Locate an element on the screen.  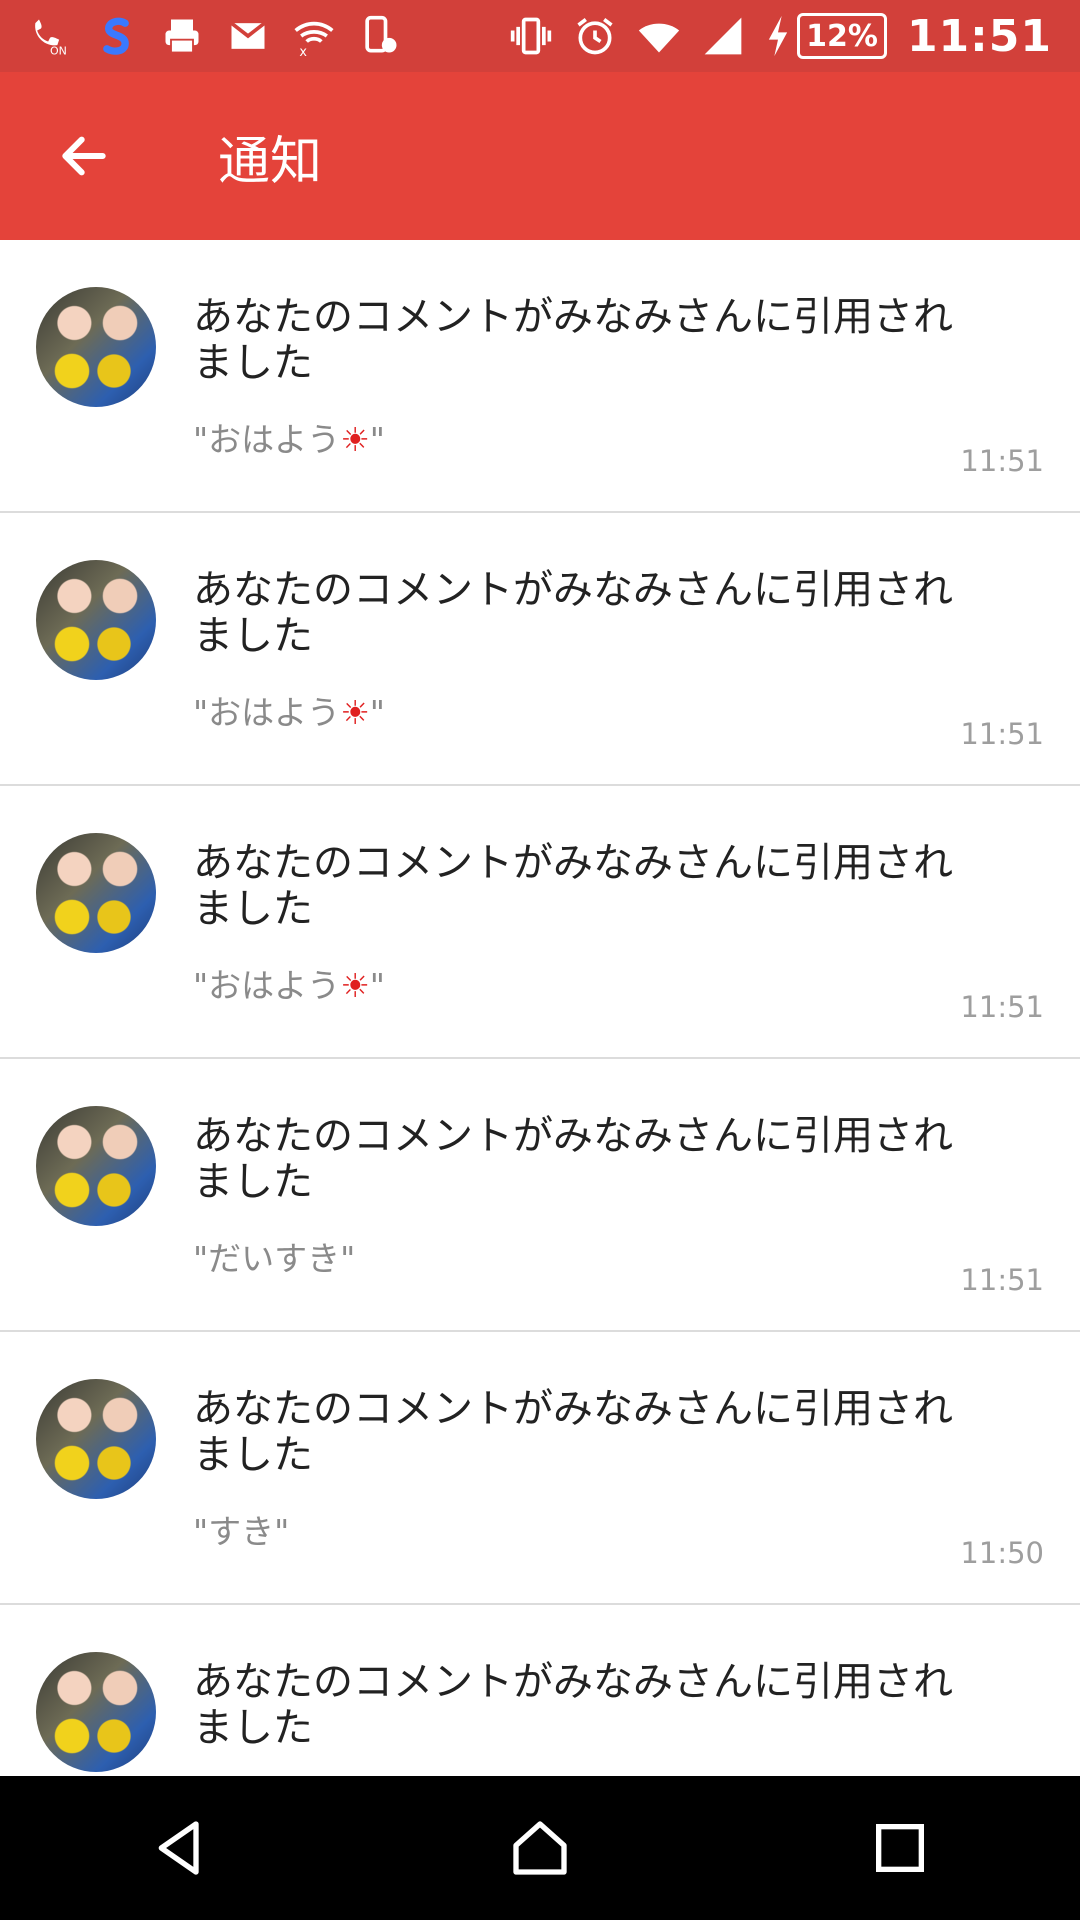
nav-home-button is located at coordinates (540, 1848).